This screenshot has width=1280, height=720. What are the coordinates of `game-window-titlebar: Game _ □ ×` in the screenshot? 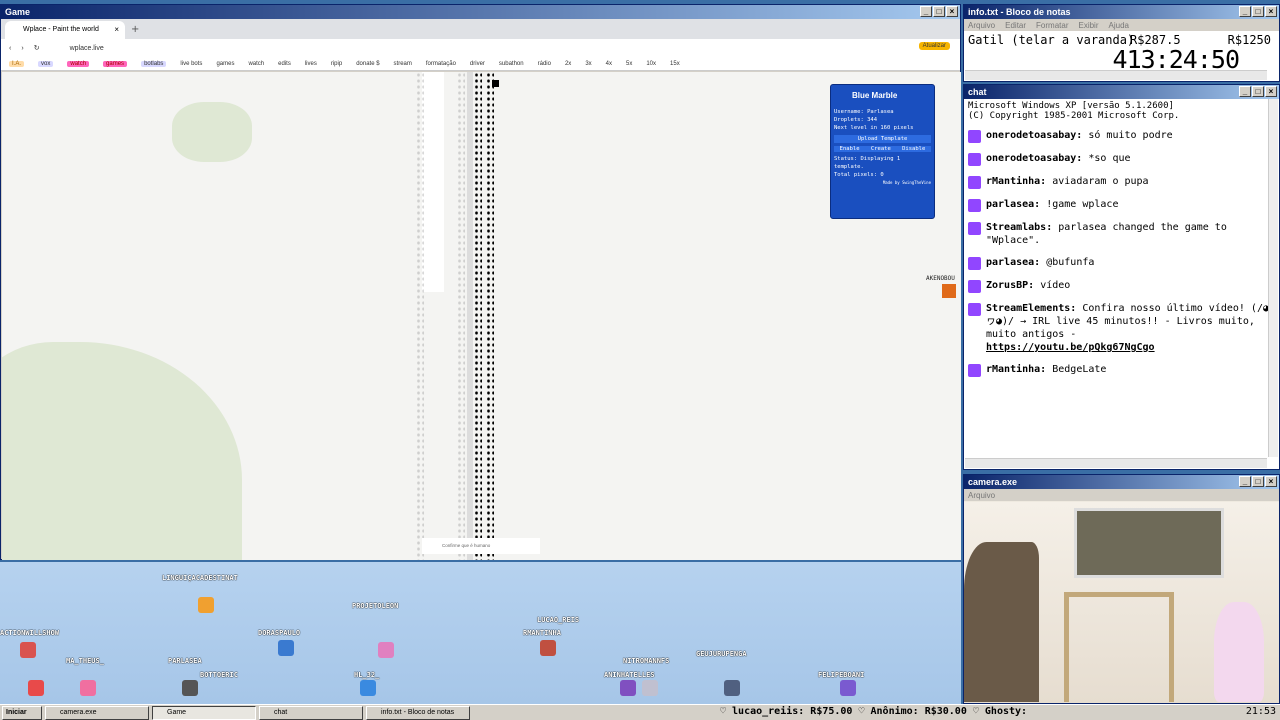 It's located at (480, 12).